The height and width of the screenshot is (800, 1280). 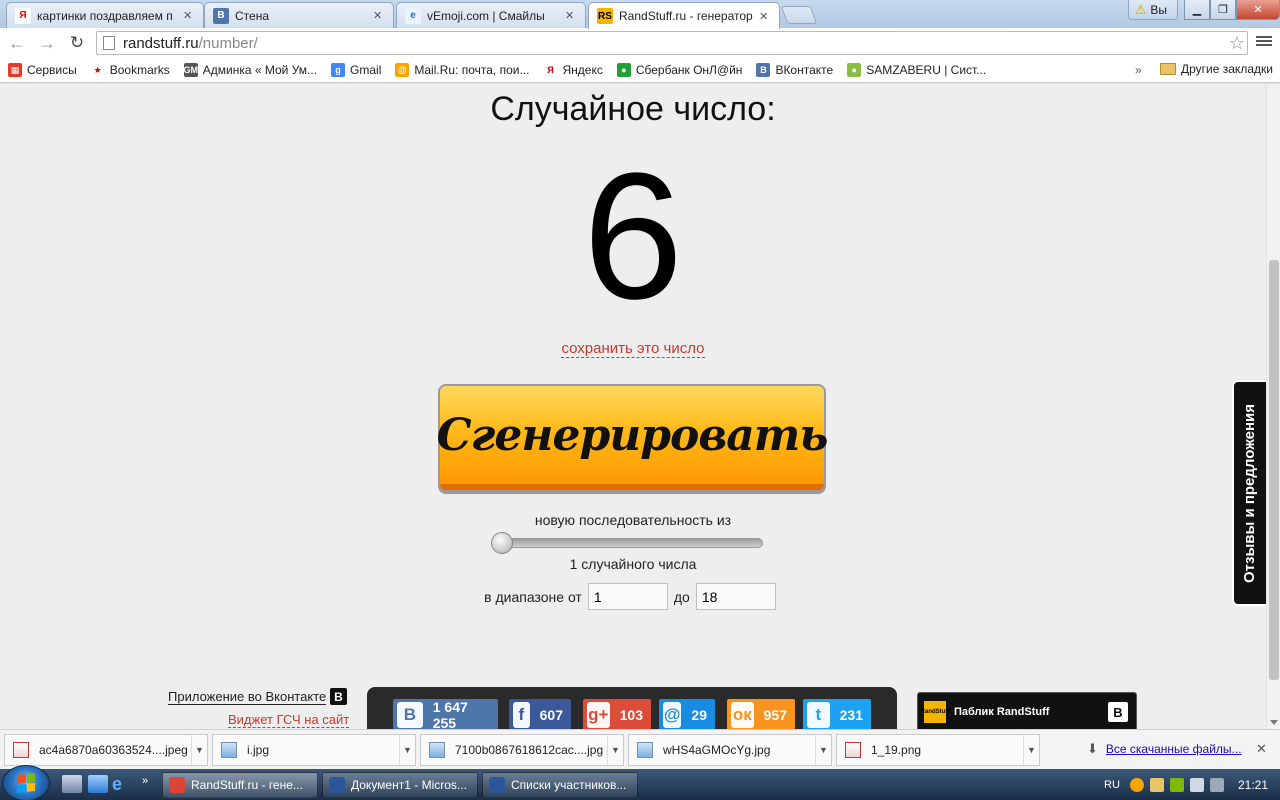 I want to click on bookmark-item: Я Яндекс, so click(x=573, y=70).